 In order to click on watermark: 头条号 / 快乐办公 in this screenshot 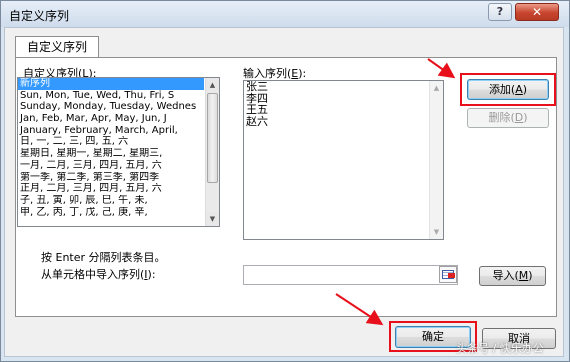, I will do `click(500, 348)`.